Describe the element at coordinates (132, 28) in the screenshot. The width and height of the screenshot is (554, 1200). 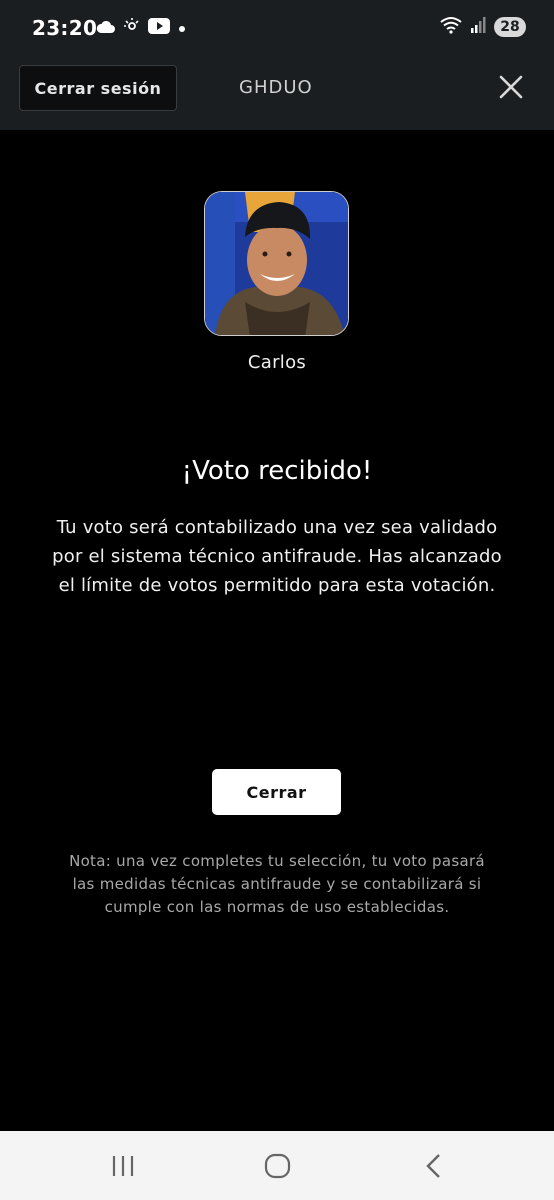
I see `weather-icon` at that location.